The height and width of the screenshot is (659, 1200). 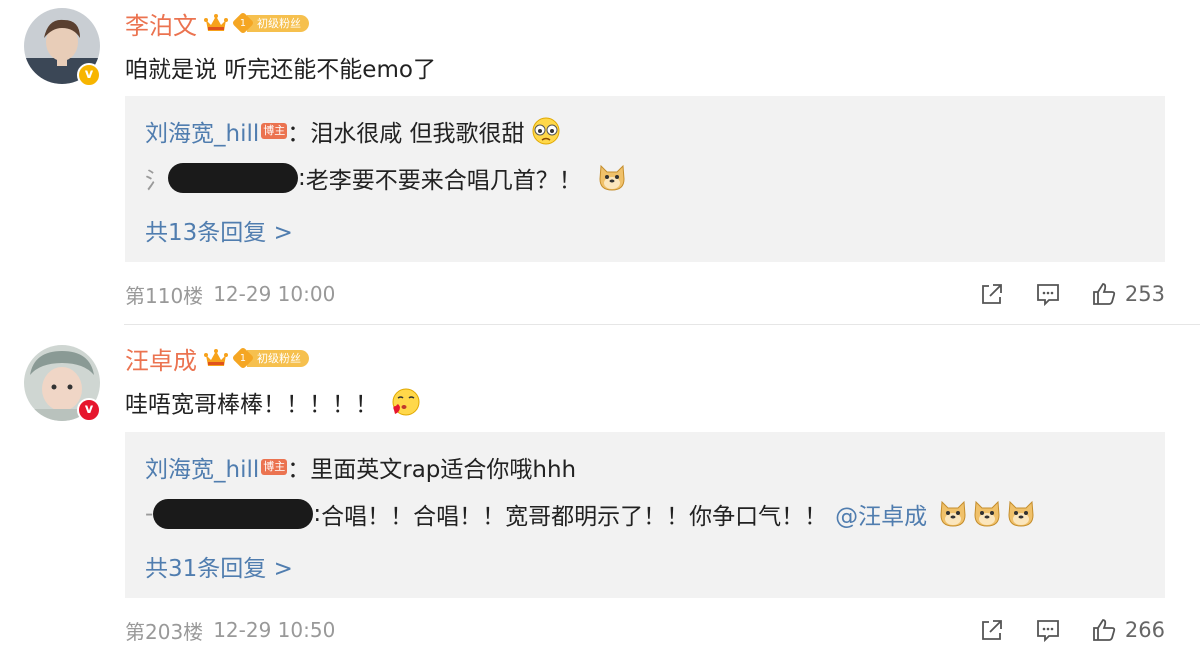 I want to click on reply-item: - : 合唱！！合唱！！宽哥都明示了！！你争口气！！ @汪卓成, so click(x=591, y=514).